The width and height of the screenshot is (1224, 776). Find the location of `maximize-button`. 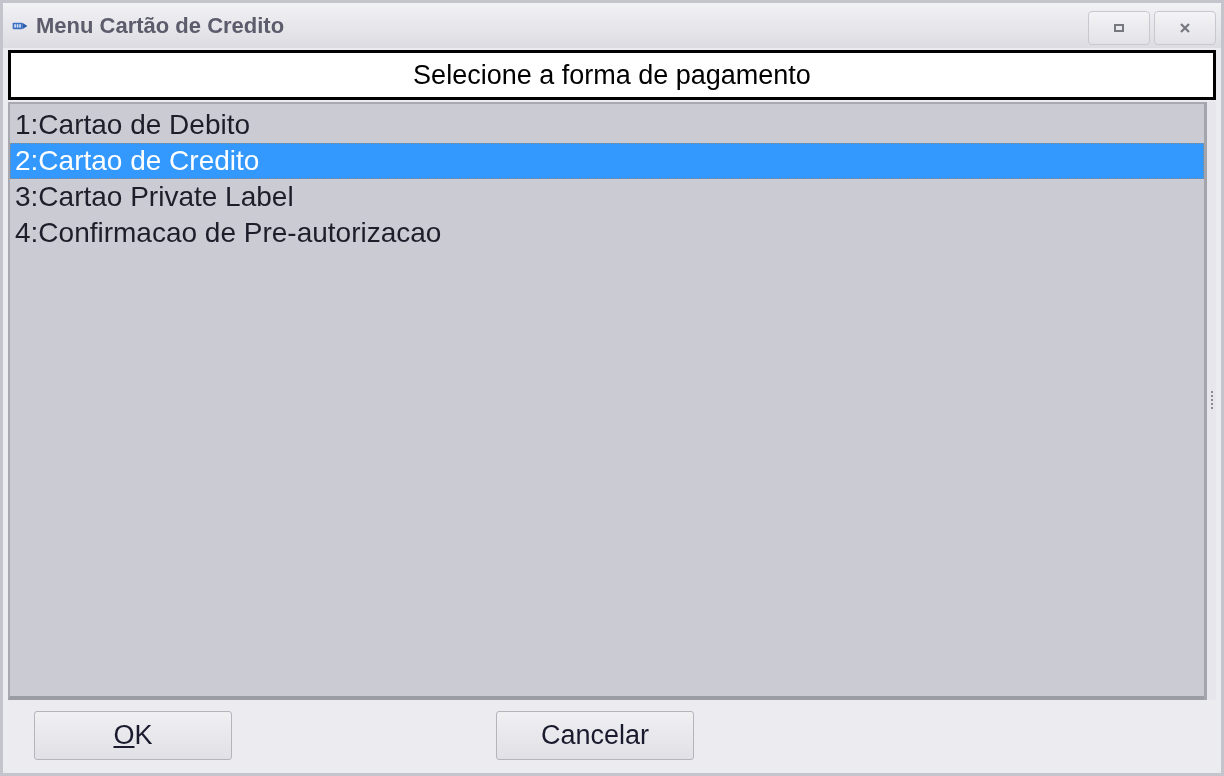

maximize-button is located at coordinates (1119, 27).